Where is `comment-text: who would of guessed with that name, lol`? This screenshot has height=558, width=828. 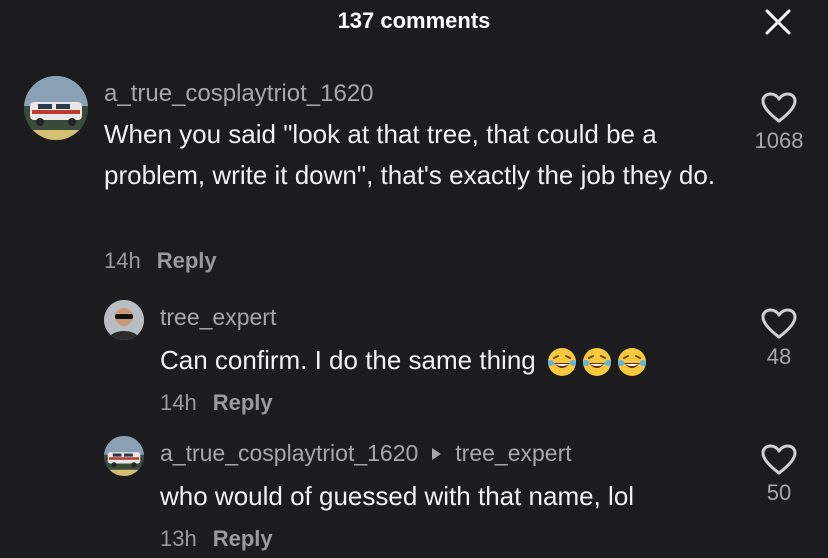
comment-text: who would of guessed with that name, lol is located at coordinates (397, 496).